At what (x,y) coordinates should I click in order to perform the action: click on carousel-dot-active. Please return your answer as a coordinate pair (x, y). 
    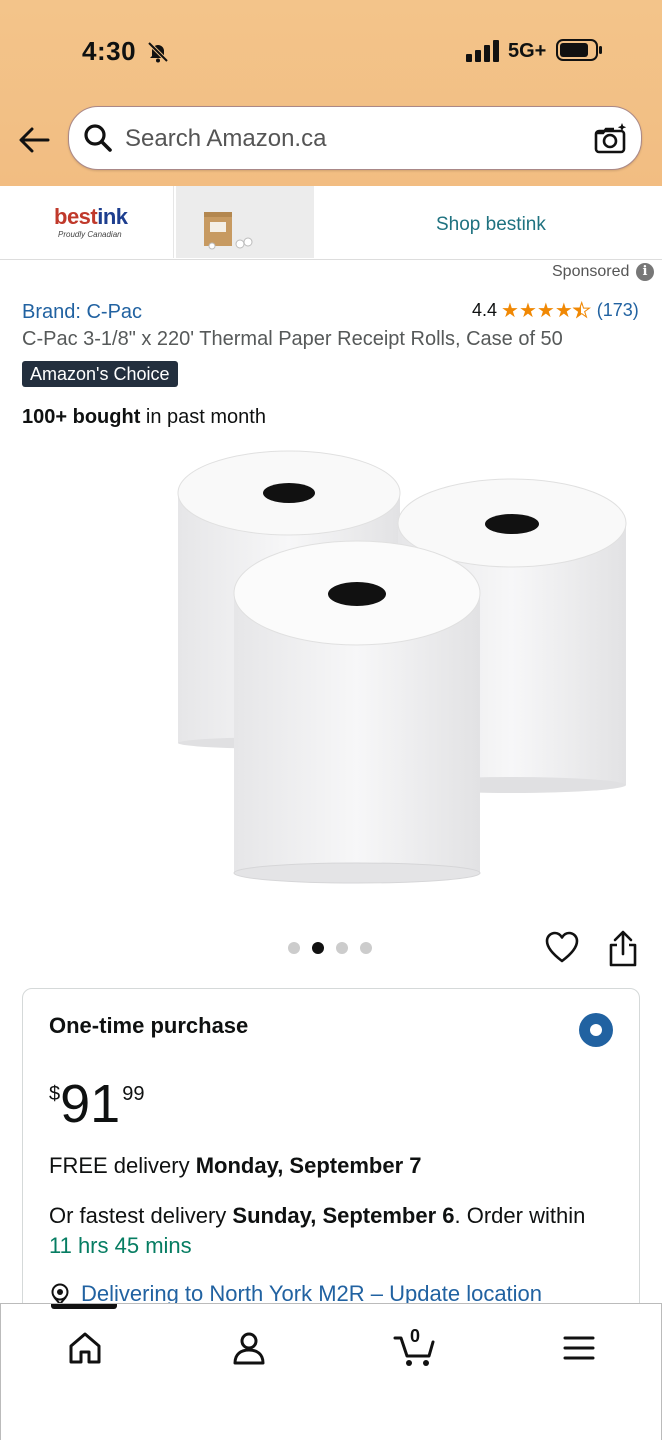
    Looking at the image, I should click on (318, 948).